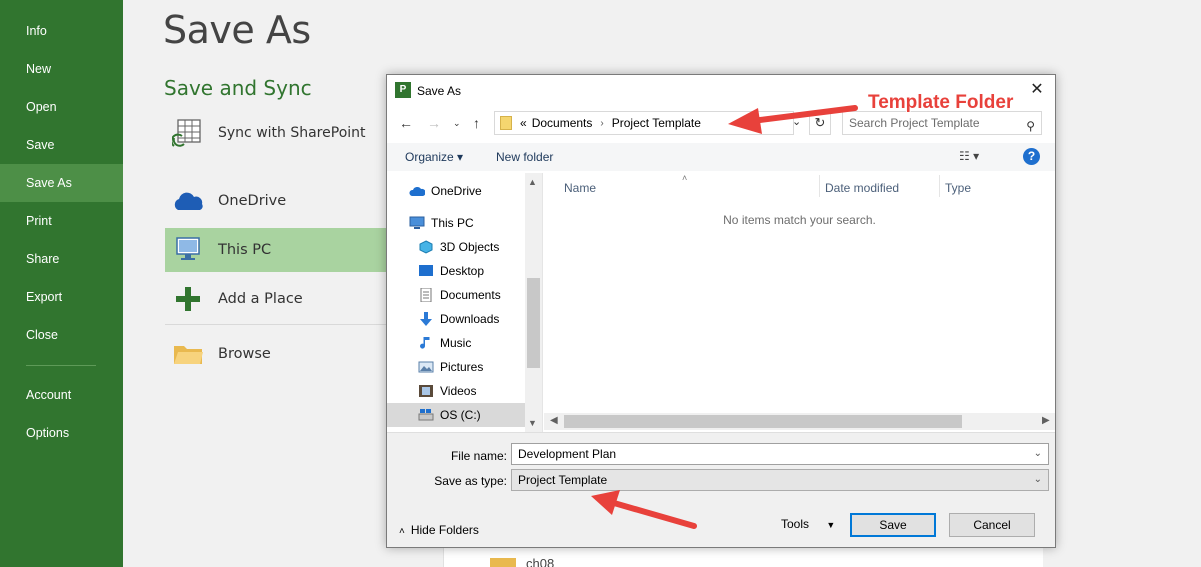 The width and height of the screenshot is (1201, 567). Describe the element at coordinates (820, 123) in the screenshot. I see `refresh-icon: ↻` at that location.